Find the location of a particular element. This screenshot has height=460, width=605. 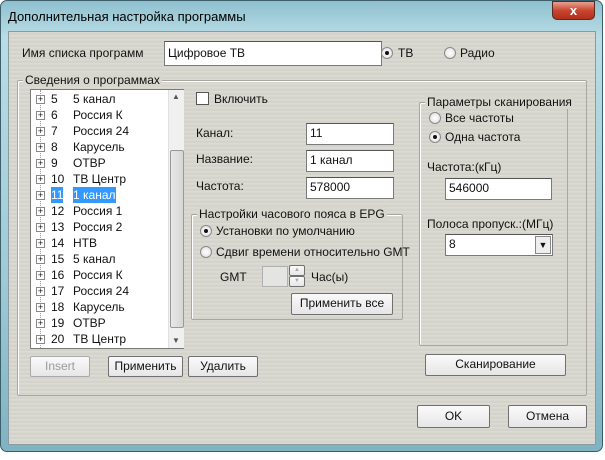

tree-item: +18 Карусель is located at coordinates (99, 307).